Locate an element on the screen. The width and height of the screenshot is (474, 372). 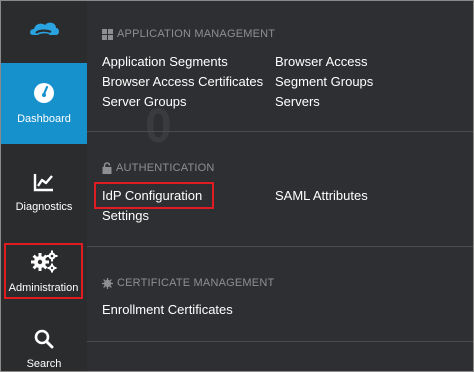
lock-icon is located at coordinates (107, 168).